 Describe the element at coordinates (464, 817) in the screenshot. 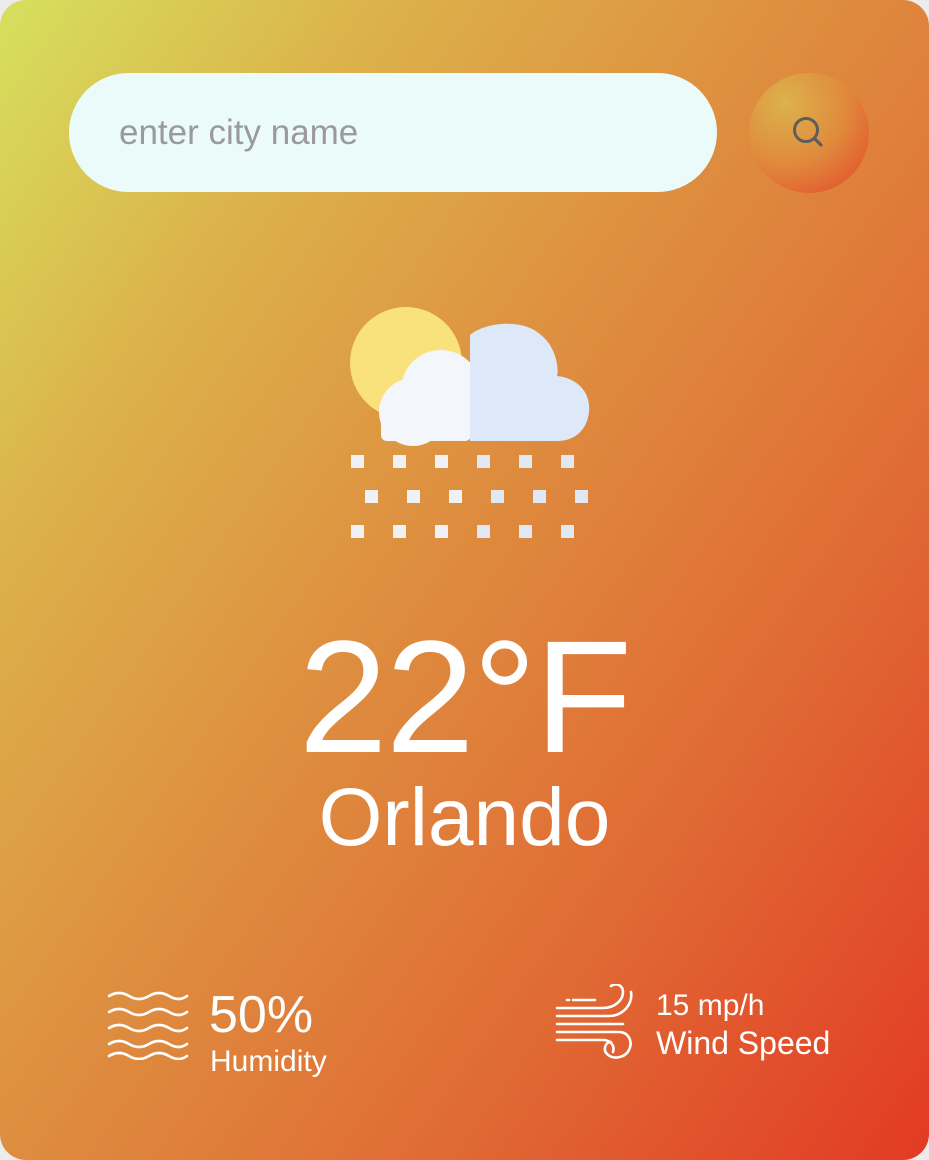

I see `city-name: Orlando` at that location.